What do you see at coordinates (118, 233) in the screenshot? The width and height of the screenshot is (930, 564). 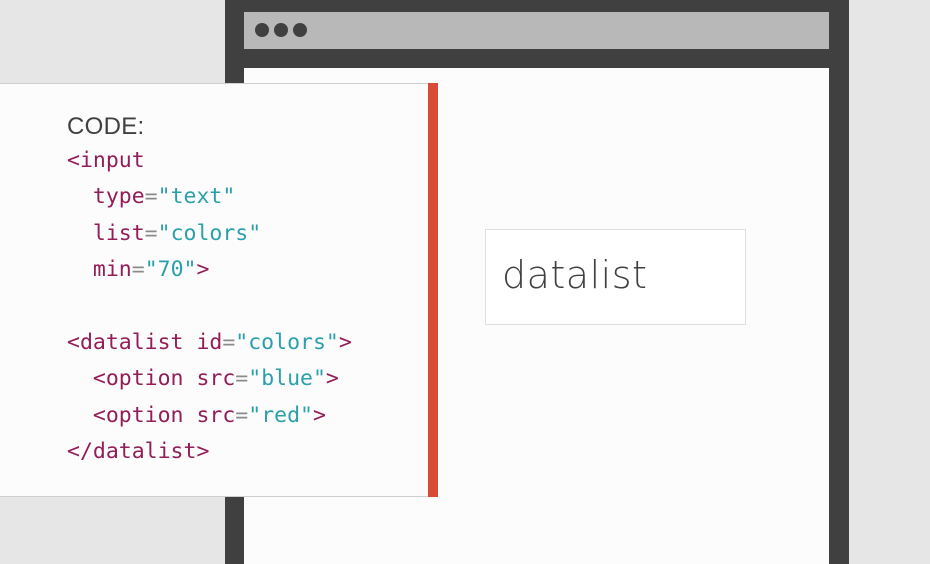 I see `code-token: list` at bounding box center [118, 233].